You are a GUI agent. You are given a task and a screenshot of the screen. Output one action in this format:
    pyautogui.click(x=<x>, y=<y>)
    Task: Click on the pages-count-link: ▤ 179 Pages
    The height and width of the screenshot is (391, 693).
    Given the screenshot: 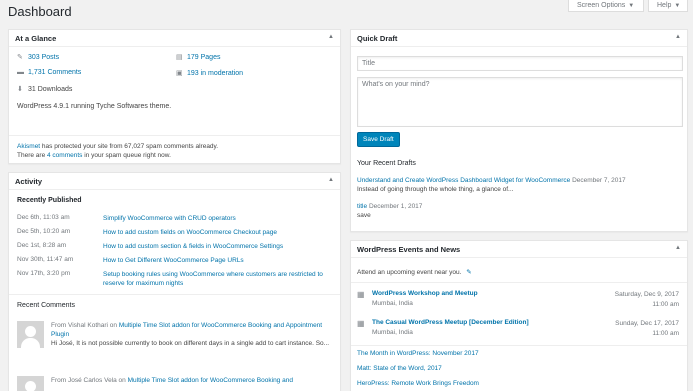 What is the action you would take?
    pyautogui.click(x=198, y=57)
    